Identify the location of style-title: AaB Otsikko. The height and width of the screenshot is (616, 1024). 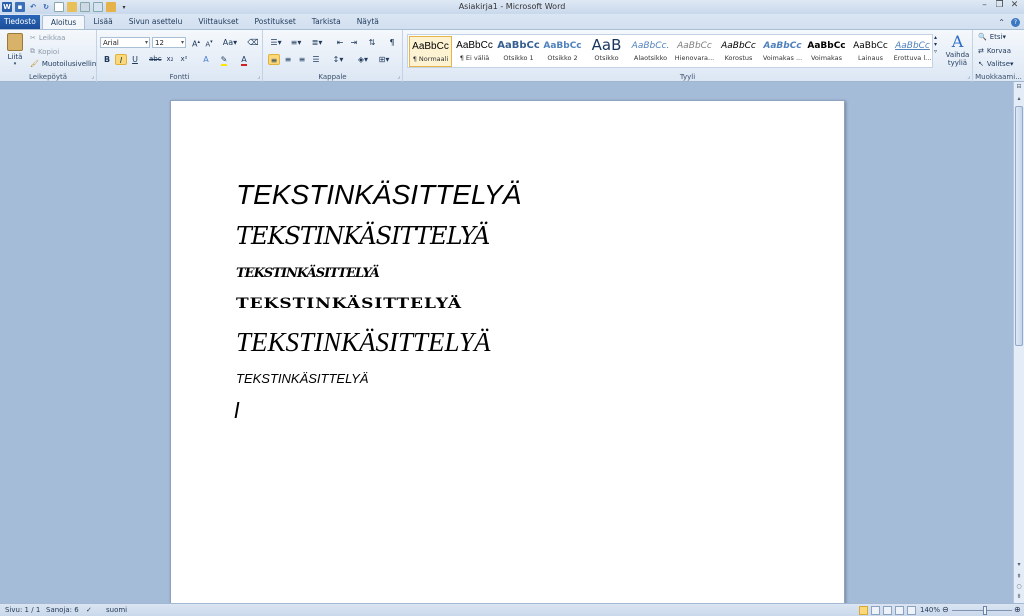
(606, 51).